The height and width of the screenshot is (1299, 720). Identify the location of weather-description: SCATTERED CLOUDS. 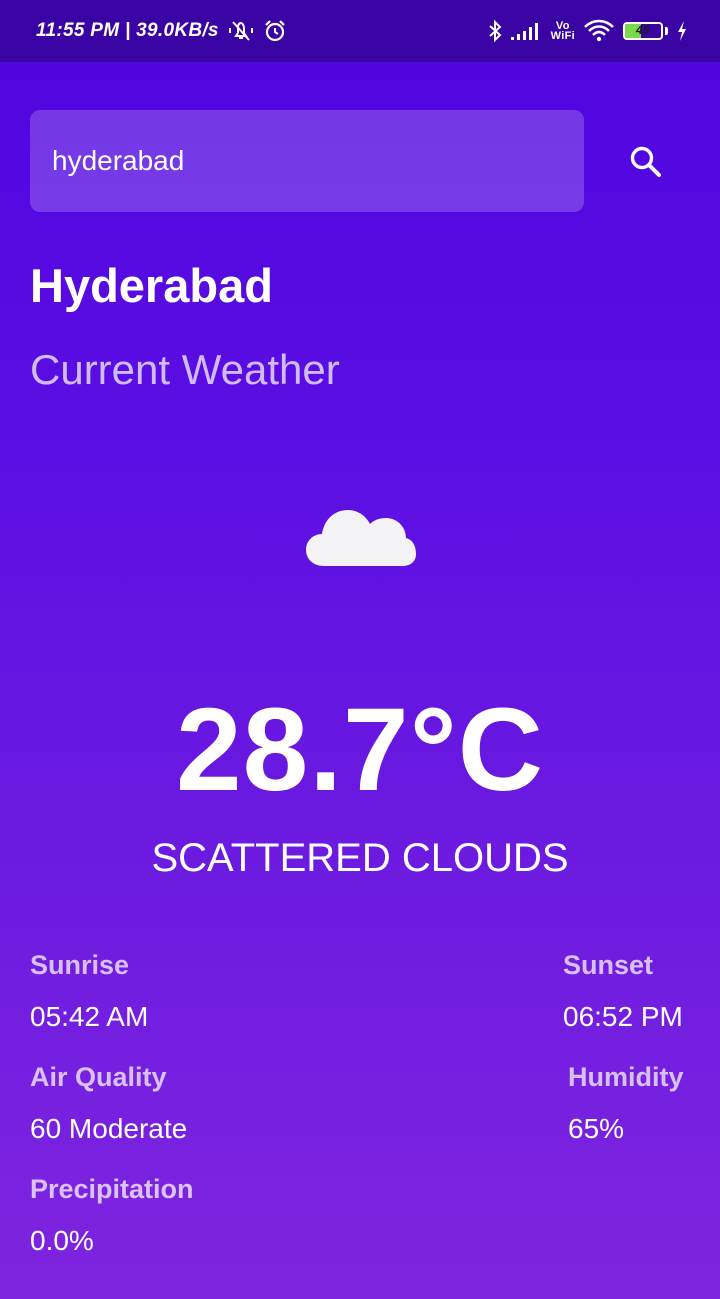
(360, 858).